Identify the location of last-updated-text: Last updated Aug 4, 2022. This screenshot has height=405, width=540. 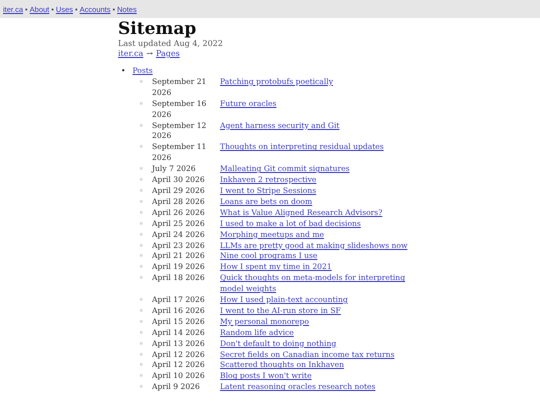
(171, 44).